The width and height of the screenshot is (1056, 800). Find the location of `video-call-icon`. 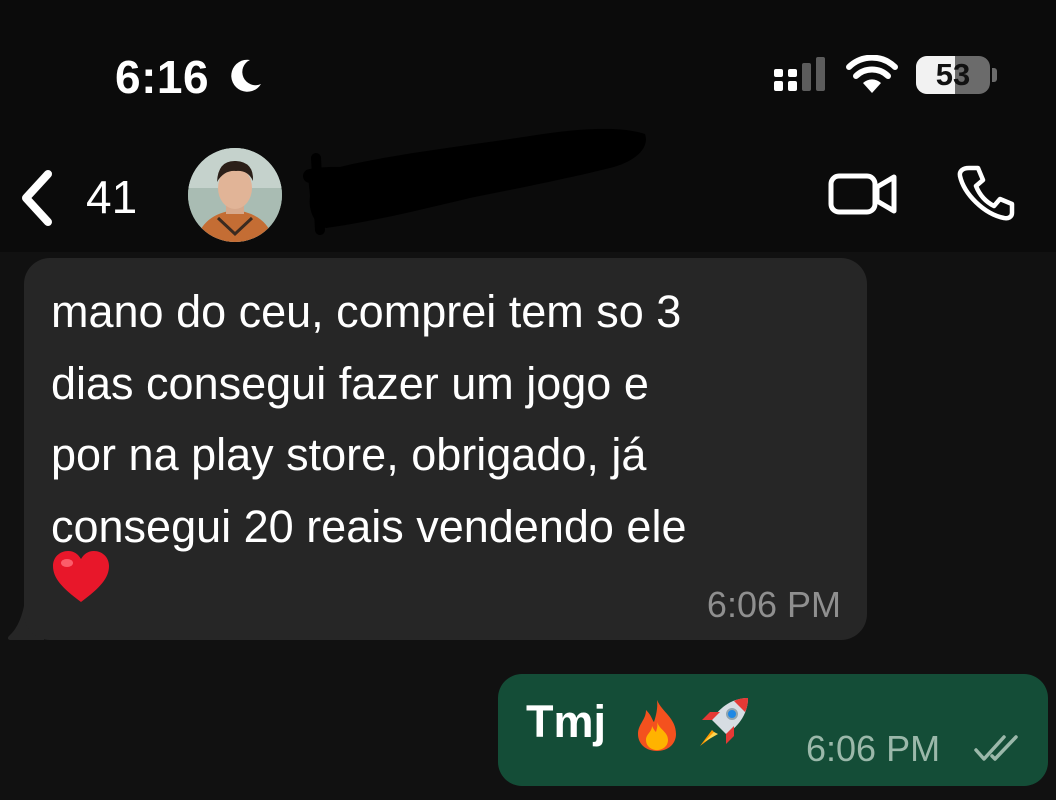

video-call-icon is located at coordinates (863, 194).